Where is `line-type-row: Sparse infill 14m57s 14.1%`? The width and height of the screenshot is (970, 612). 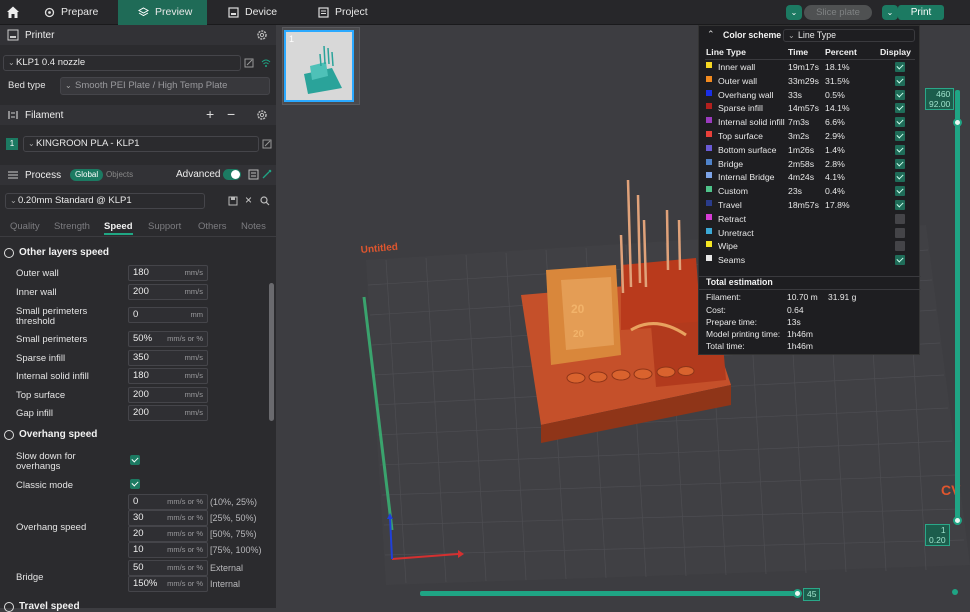 line-type-row: Sparse infill 14m57s 14.1% is located at coordinates (810, 109).